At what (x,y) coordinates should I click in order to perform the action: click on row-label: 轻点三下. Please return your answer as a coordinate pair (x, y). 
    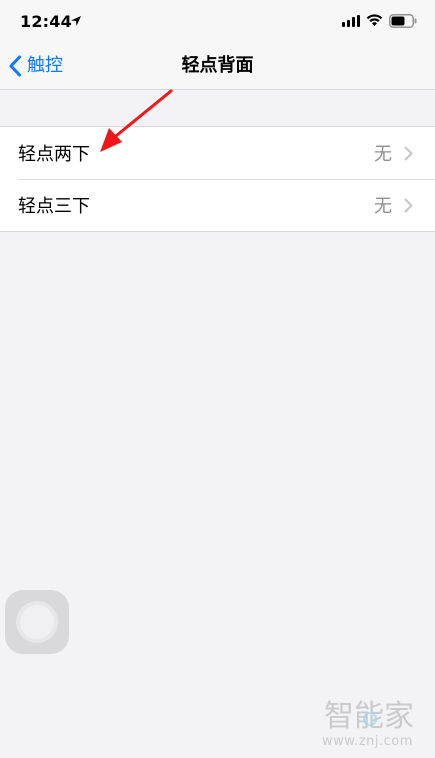
    Looking at the image, I should click on (54, 206).